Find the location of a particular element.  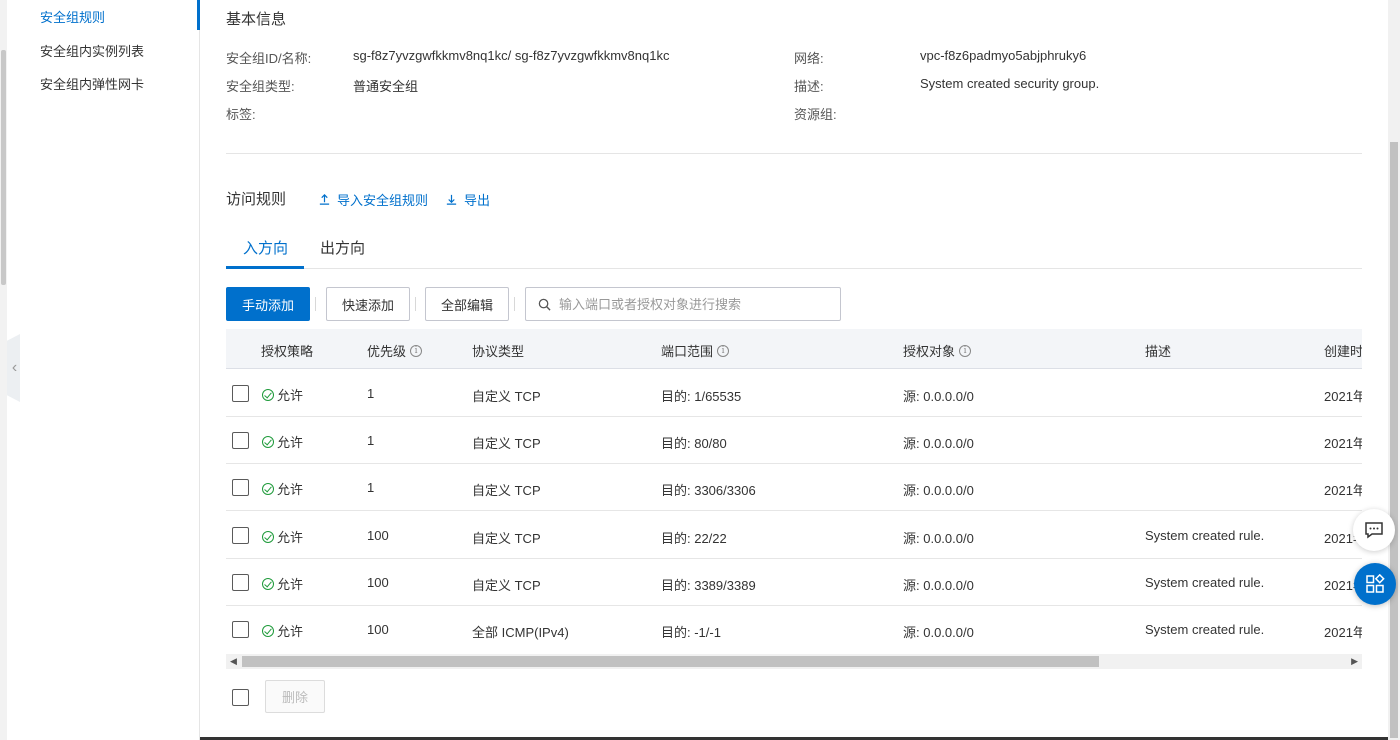

outer-scrollbar-thumb is located at coordinates (3, 167).